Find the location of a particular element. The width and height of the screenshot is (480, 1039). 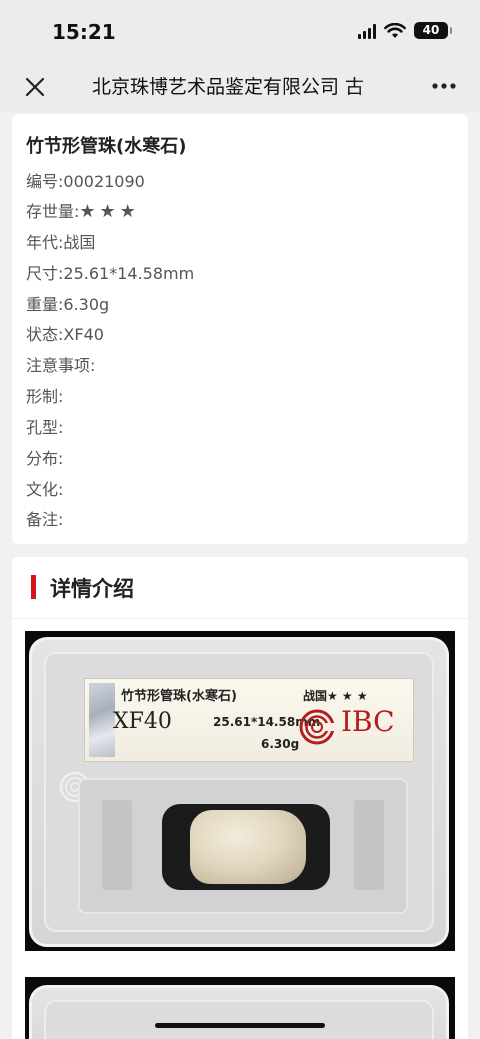

wifi-icon is located at coordinates (395, 30).